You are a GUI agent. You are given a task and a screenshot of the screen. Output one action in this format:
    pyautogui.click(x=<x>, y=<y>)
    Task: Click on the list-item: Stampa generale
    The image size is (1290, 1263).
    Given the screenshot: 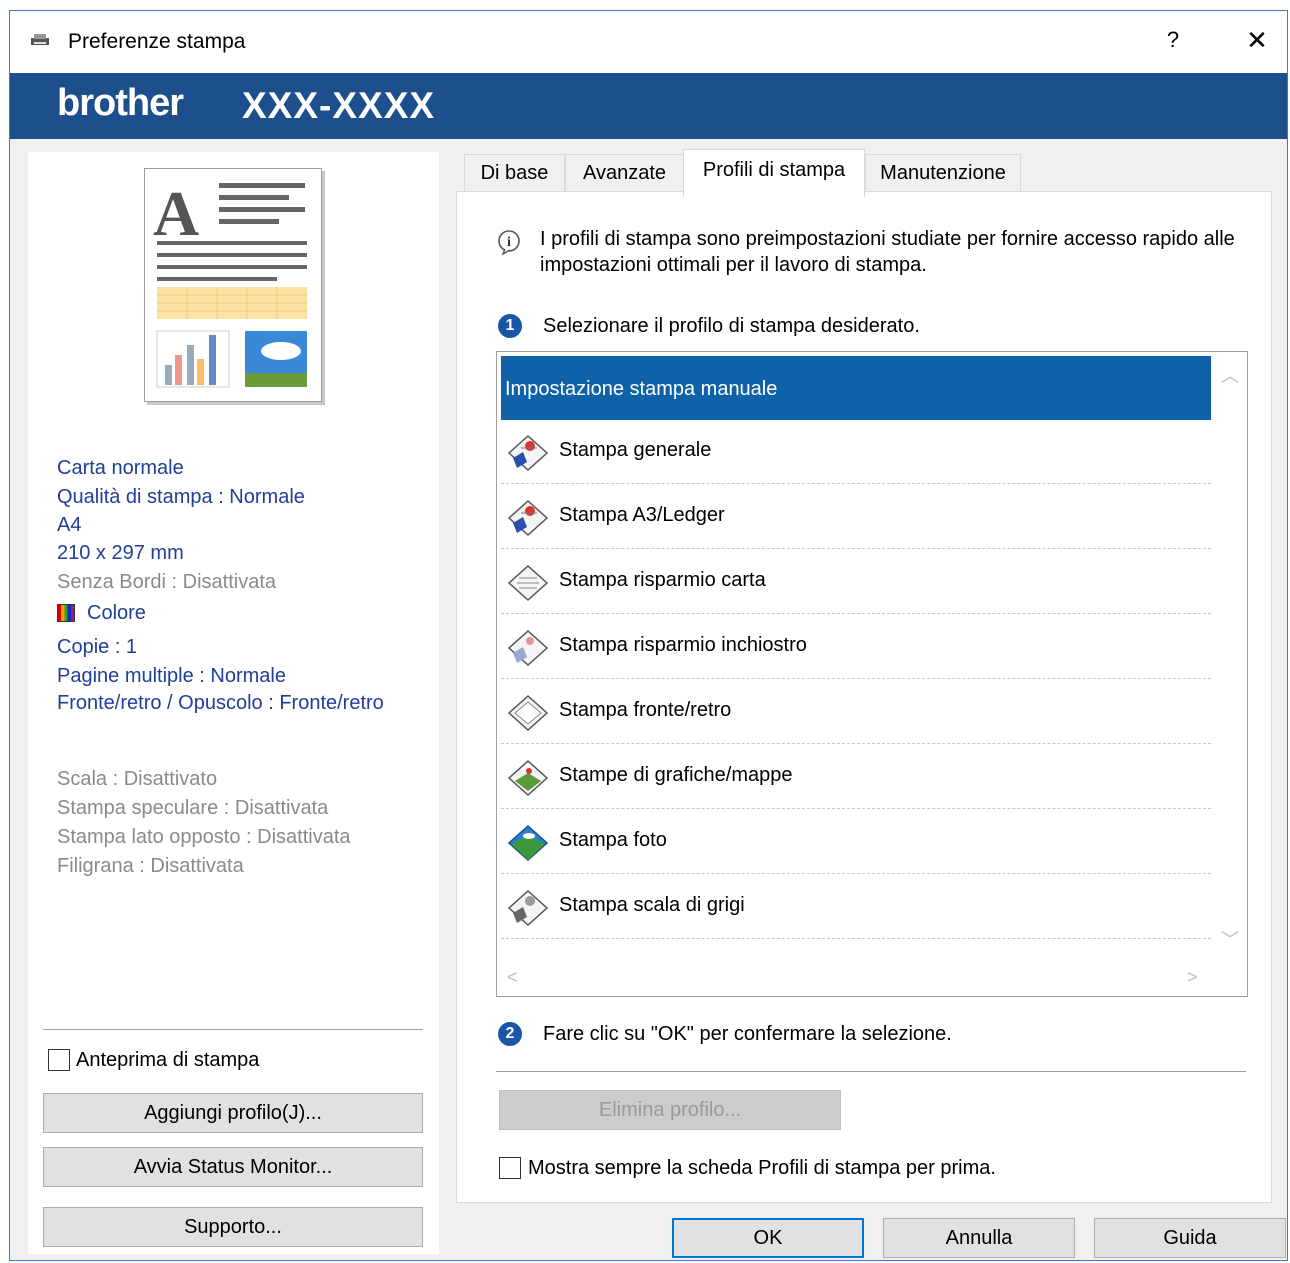 What is the action you would take?
    pyautogui.click(x=856, y=452)
    